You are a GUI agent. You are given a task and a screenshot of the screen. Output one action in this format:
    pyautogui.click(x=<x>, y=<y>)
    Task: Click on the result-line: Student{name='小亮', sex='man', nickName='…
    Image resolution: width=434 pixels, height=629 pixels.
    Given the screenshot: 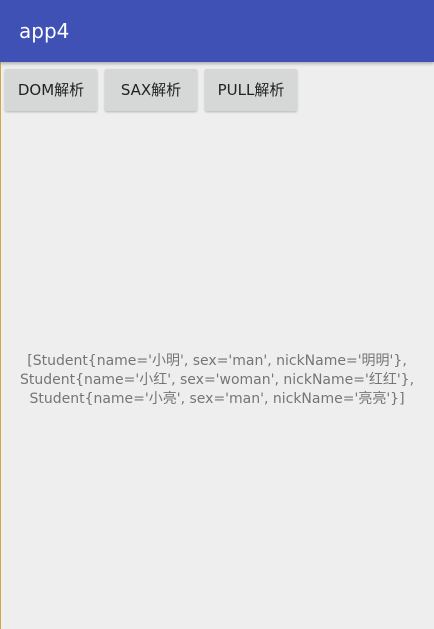 What is the action you would take?
    pyautogui.click(x=217, y=399)
    